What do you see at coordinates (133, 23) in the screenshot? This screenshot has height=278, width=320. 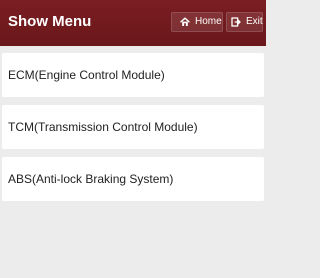 I see `header-bar: Show Menu Home Exit` at bounding box center [133, 23].